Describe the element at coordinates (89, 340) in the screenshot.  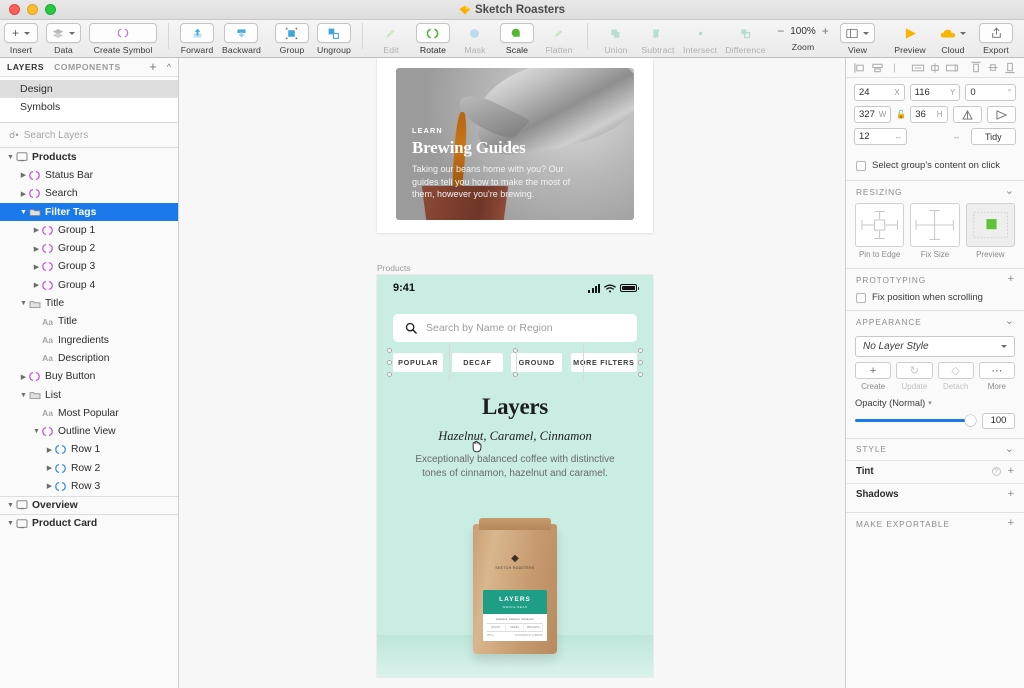
I see `layer-row-ingredients: Aa Ingredients` at that location.